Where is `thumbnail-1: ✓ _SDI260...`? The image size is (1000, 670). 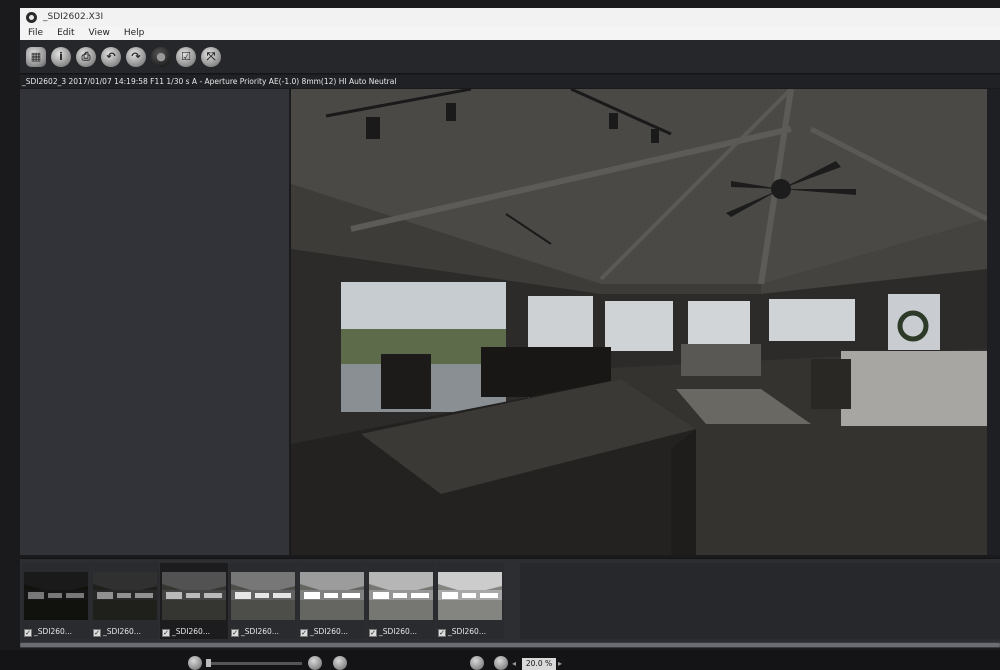
thumbnail-1: ✓ _SDI260... is located at coordinates (56, 601).